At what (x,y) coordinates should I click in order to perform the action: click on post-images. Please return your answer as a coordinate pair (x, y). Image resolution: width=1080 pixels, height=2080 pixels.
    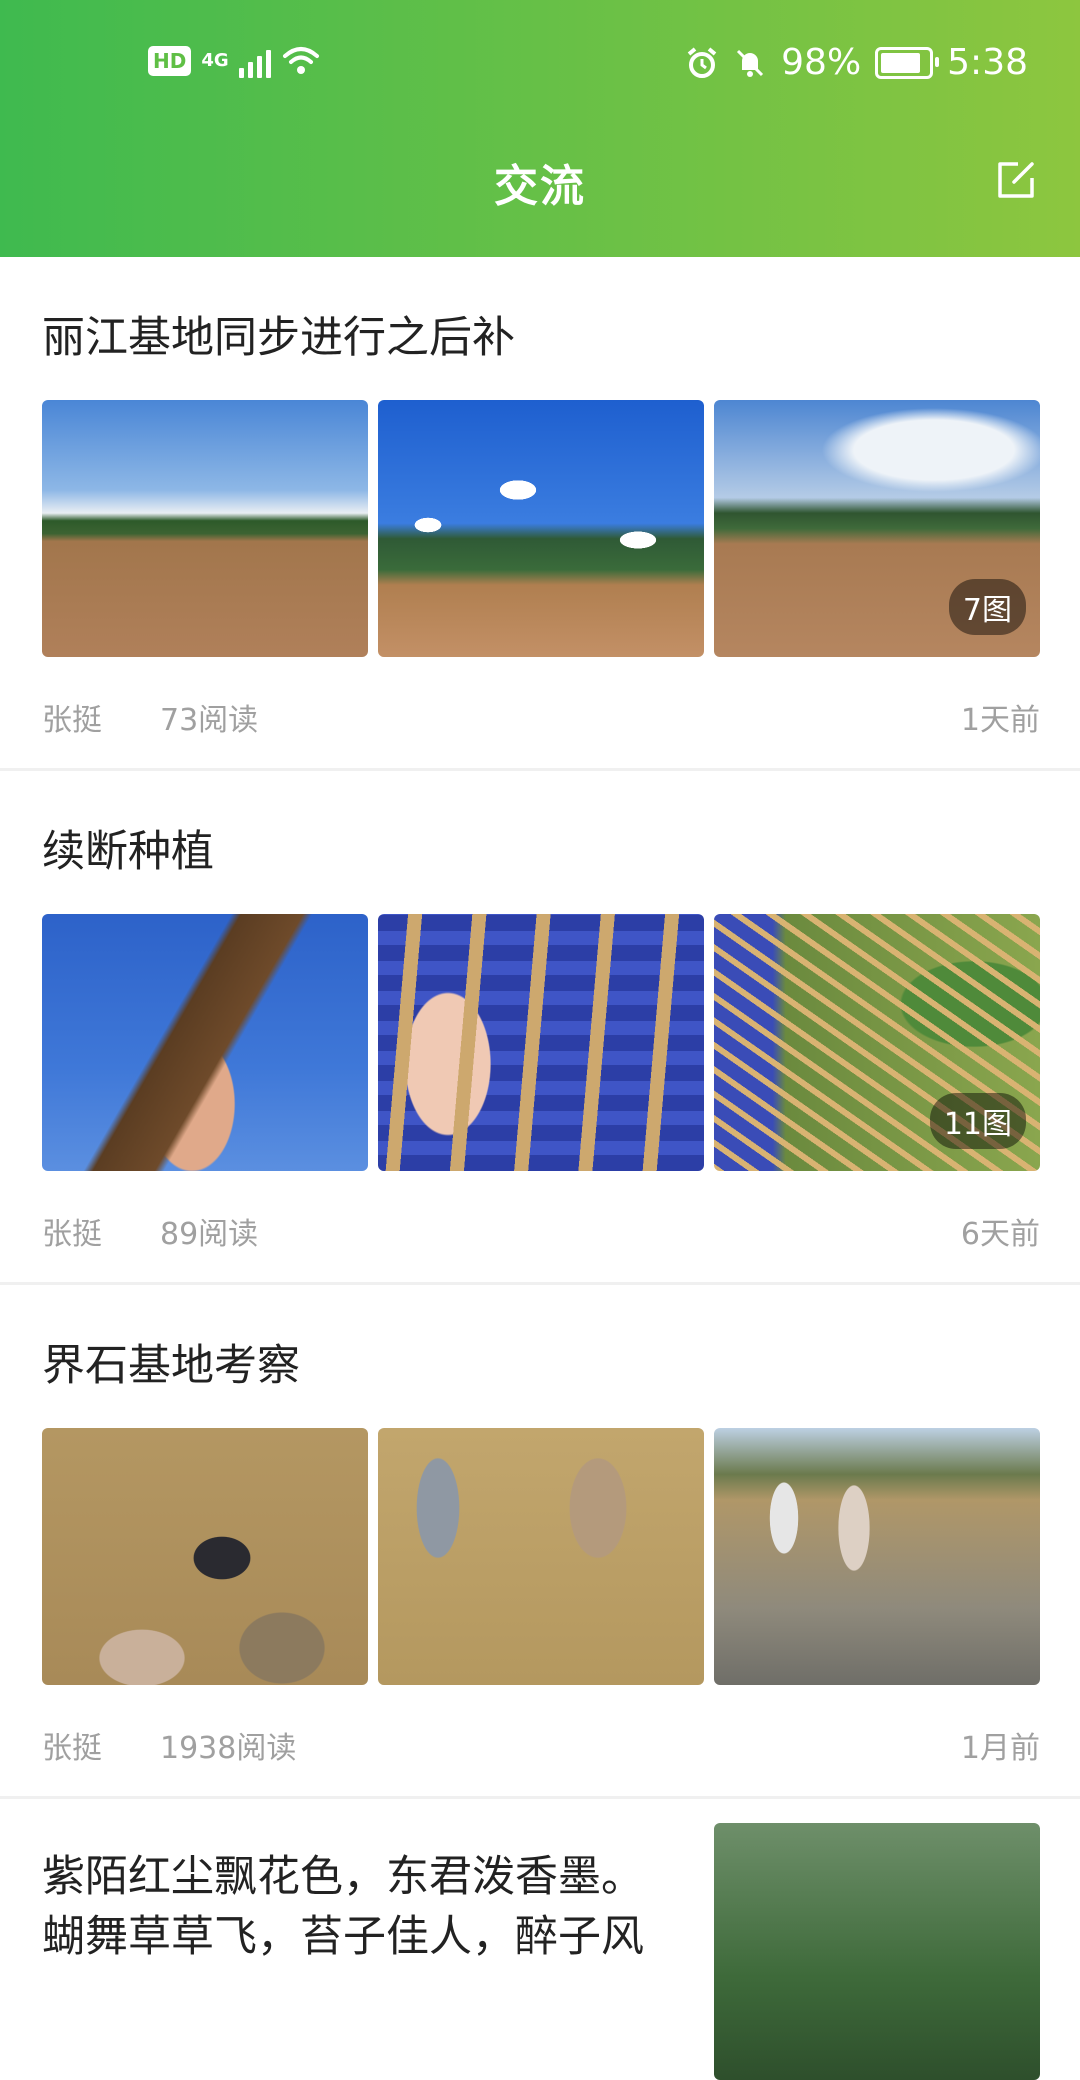
    Looking at the image, I should click on (541, 1556).